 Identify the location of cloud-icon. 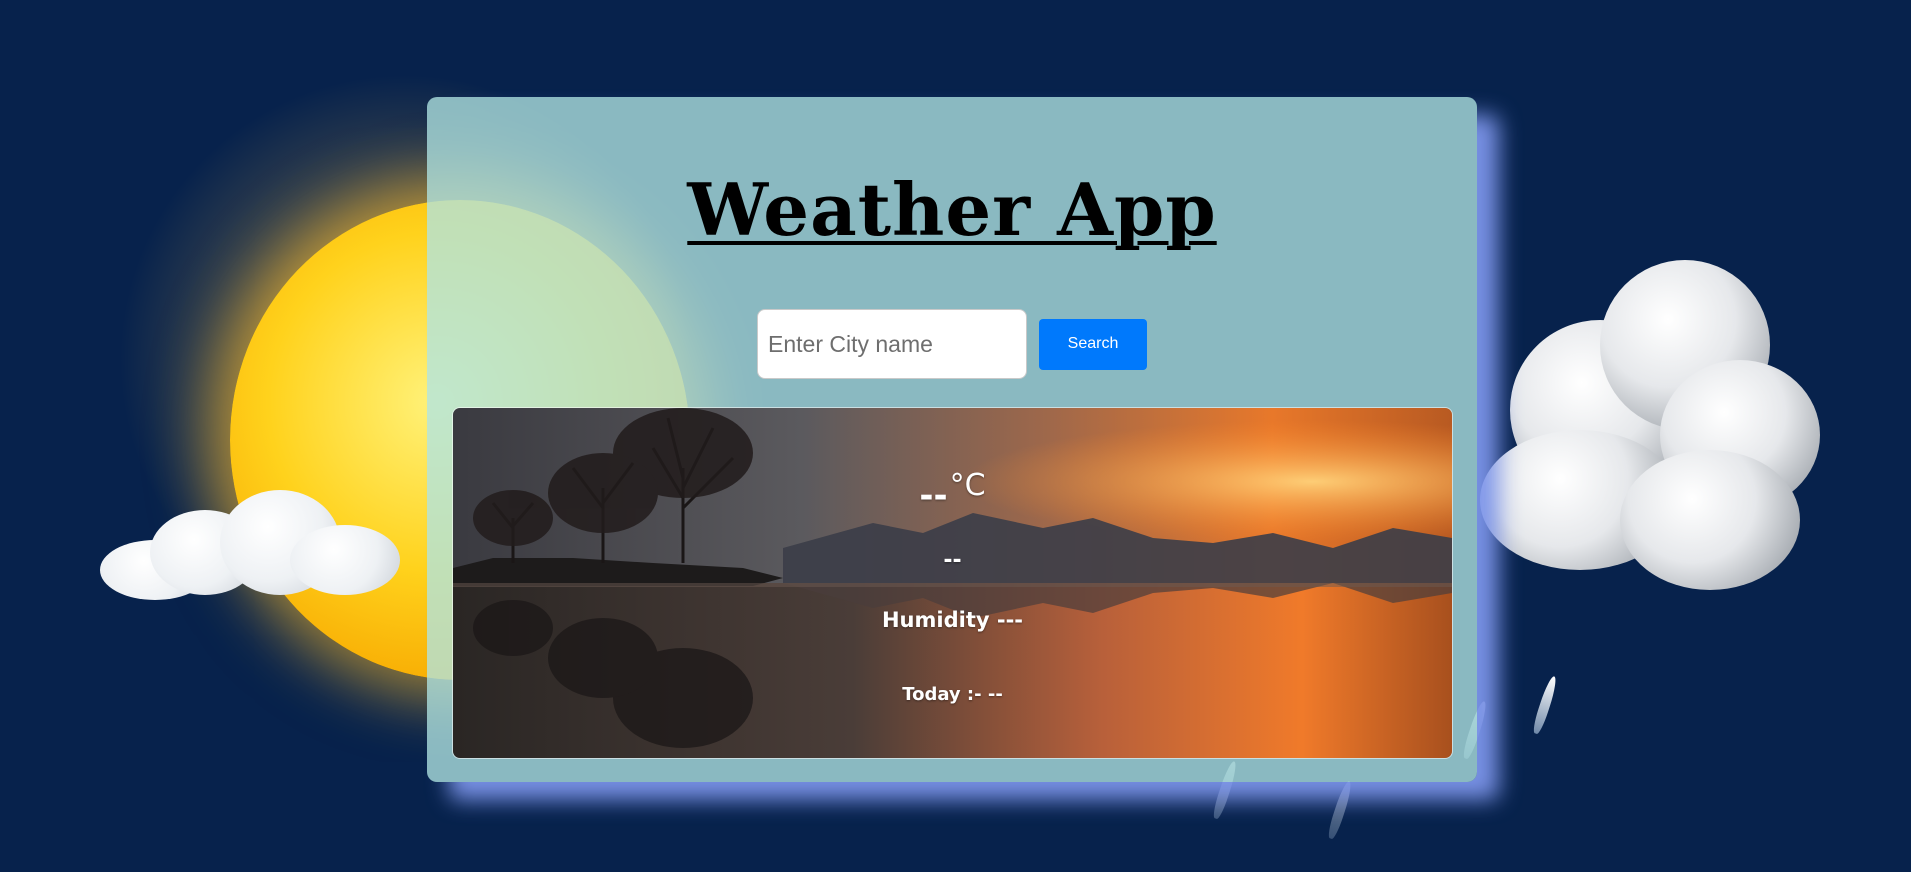
(250, 545).